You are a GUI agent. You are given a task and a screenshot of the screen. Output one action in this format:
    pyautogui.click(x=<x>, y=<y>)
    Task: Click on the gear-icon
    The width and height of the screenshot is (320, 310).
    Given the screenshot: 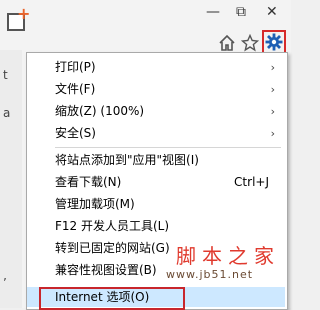 What is the action you would take?
    pyautogui.click(x=274, y=42)
    